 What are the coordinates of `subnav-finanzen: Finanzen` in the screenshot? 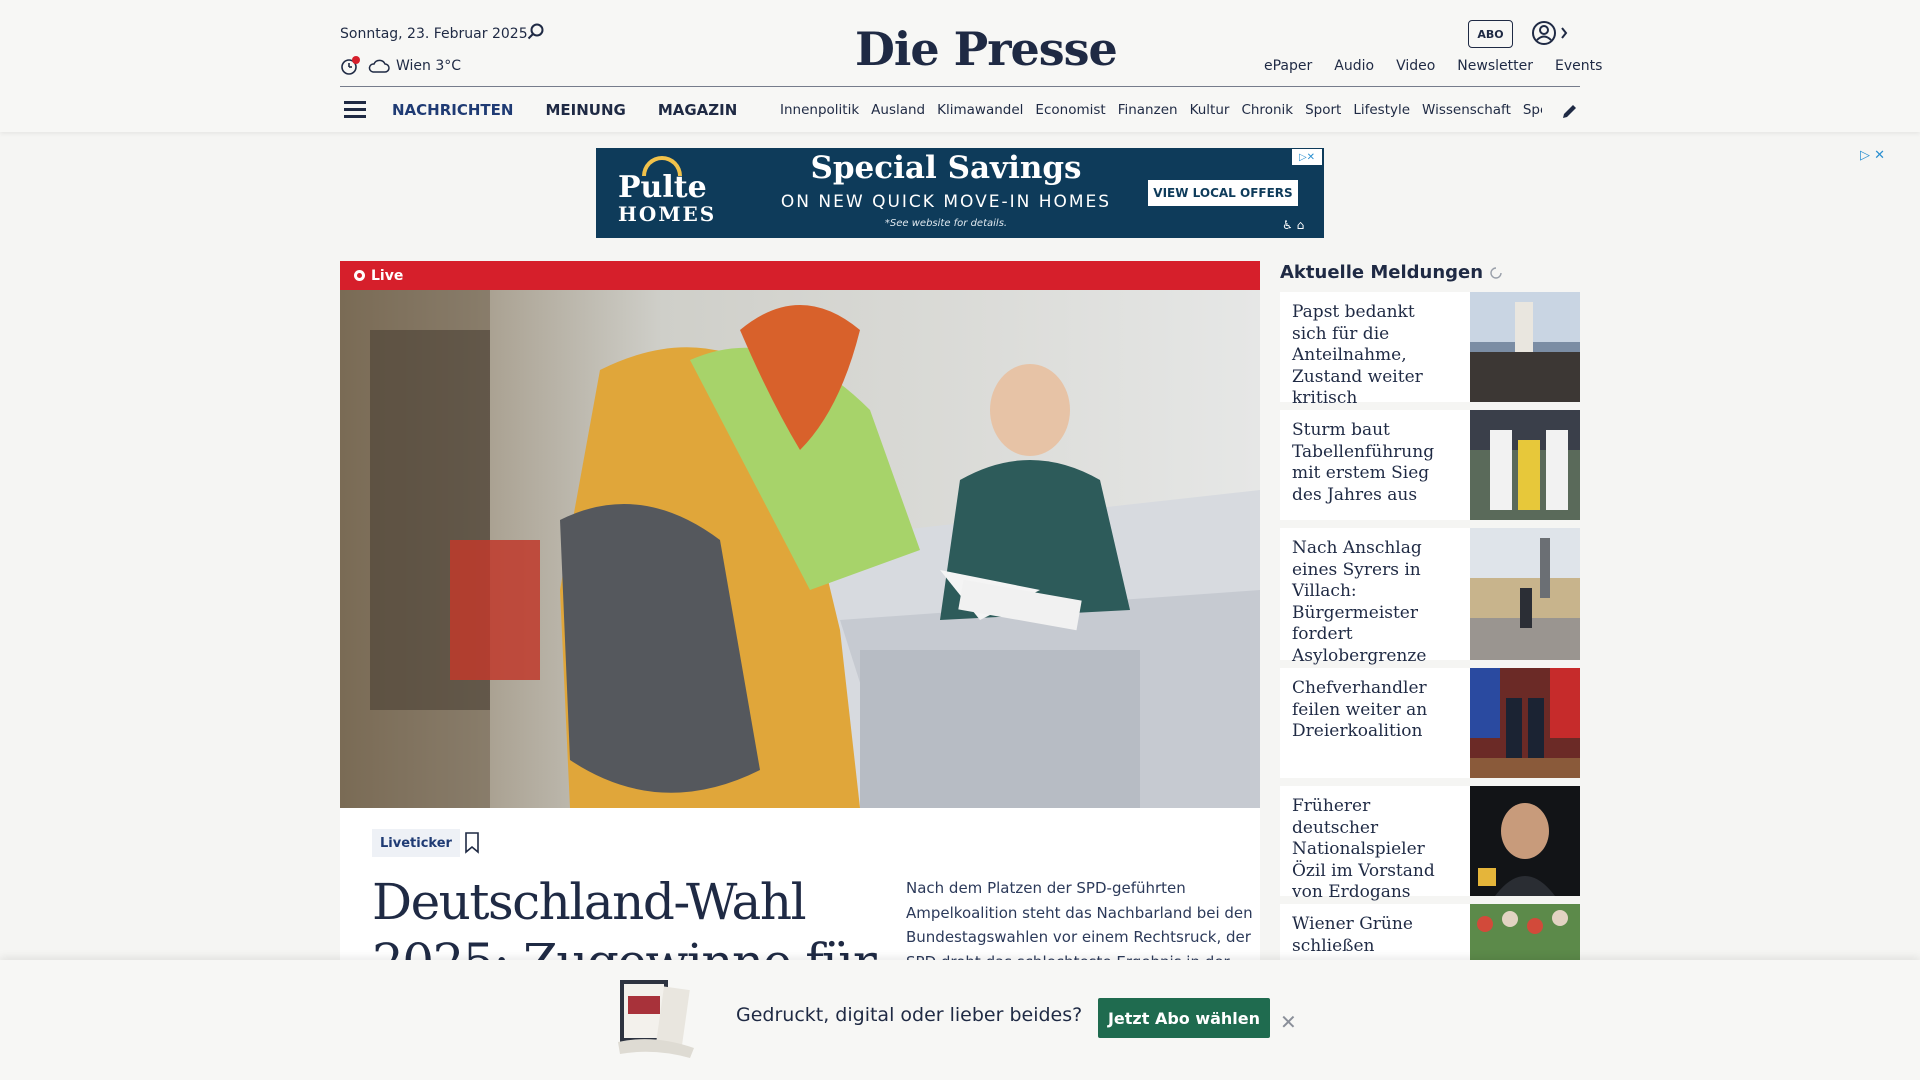 It's located at (1148, 110).